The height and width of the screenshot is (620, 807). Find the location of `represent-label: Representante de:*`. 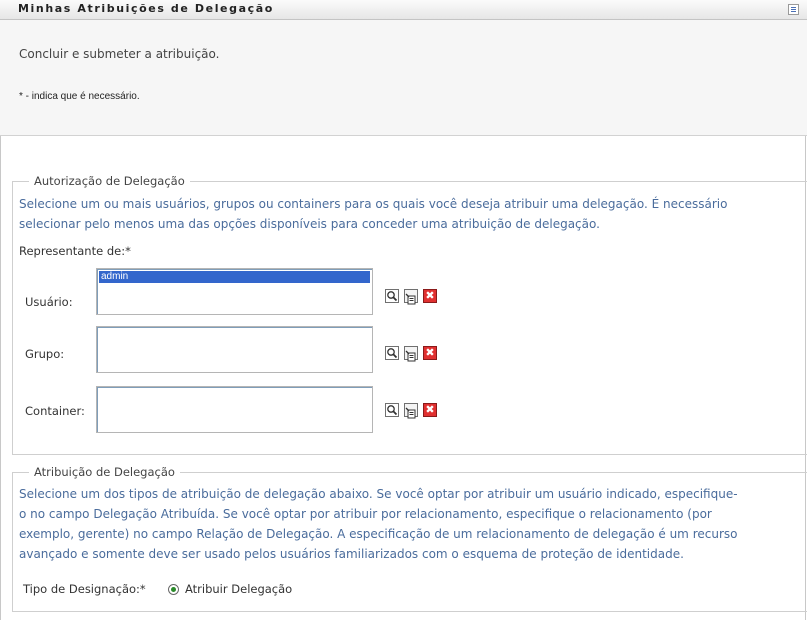

represent-label: Representante de:* is located at coordinates (75, 251).